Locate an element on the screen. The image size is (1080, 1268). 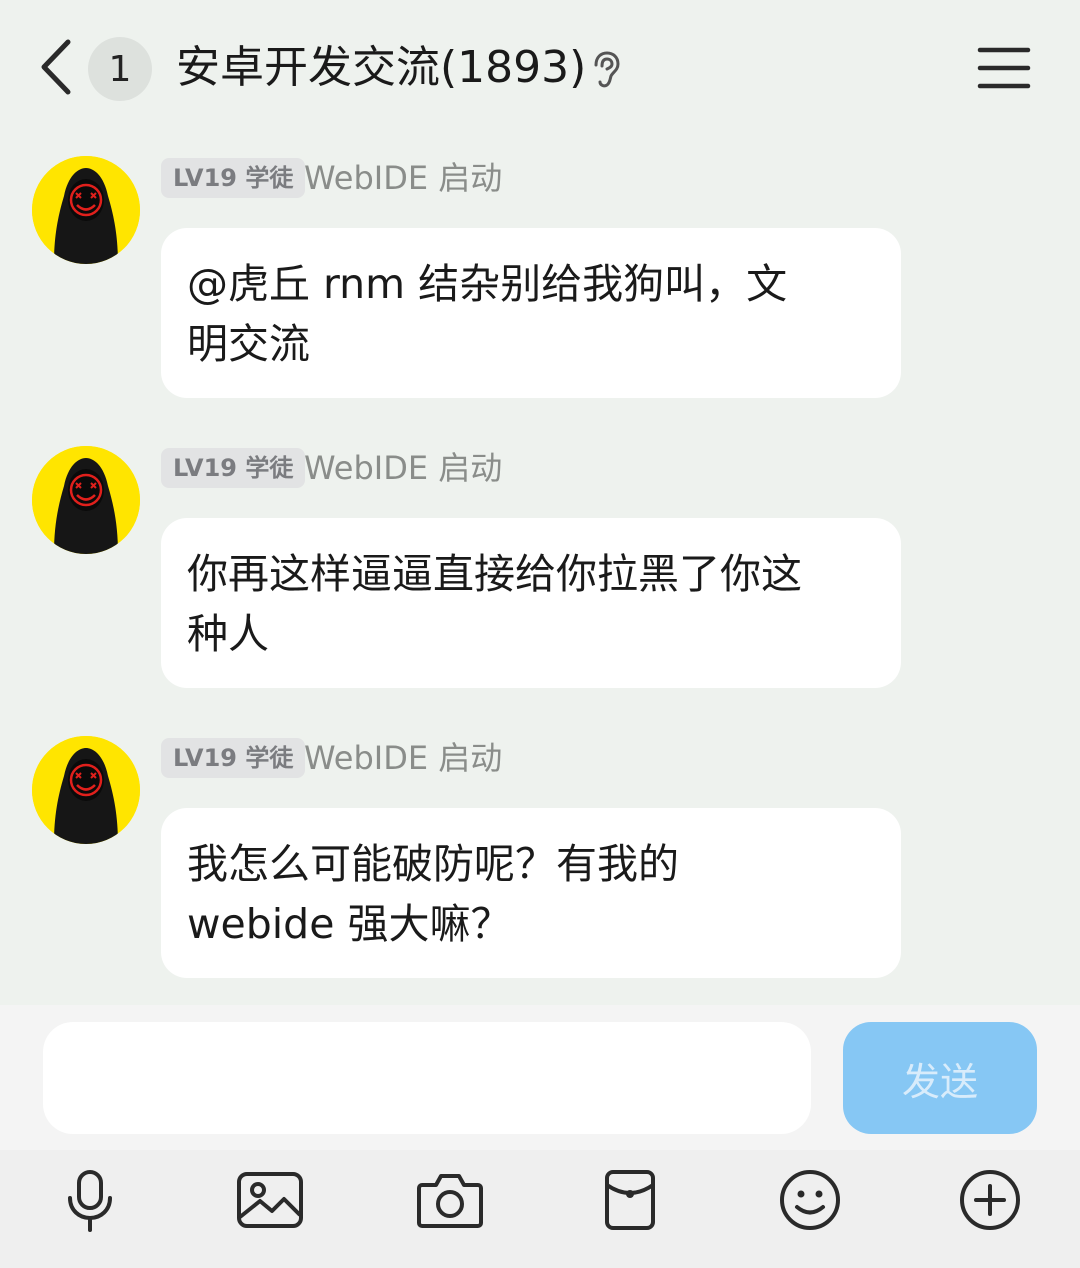
group-title: 安卓开发交流(1893) is located at coordinates (381, 68).